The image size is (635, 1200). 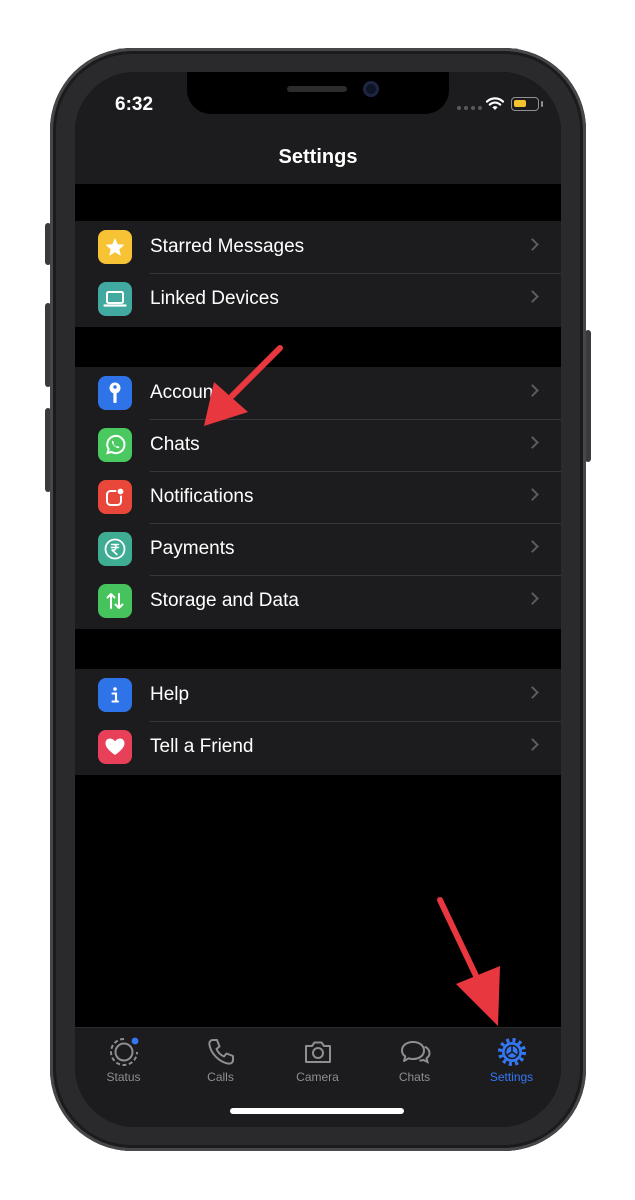 What do you see at coordinates (115, 695) in the screenshot?
I see `info-icon` at bounding box center [115, 695].